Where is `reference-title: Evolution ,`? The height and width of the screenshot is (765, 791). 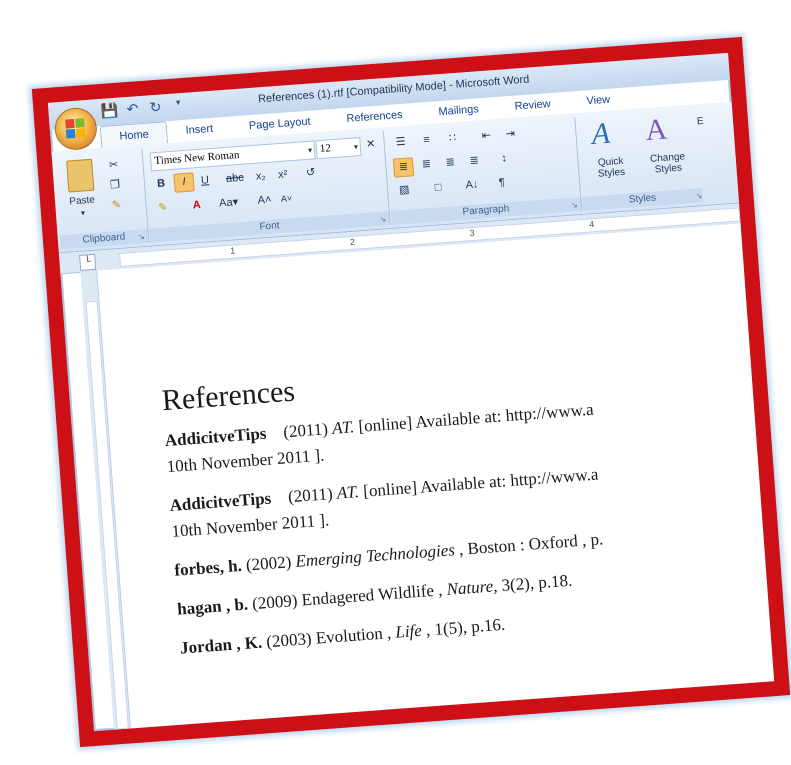 reference-title: Evolution , is located at coordinates (353, 635).